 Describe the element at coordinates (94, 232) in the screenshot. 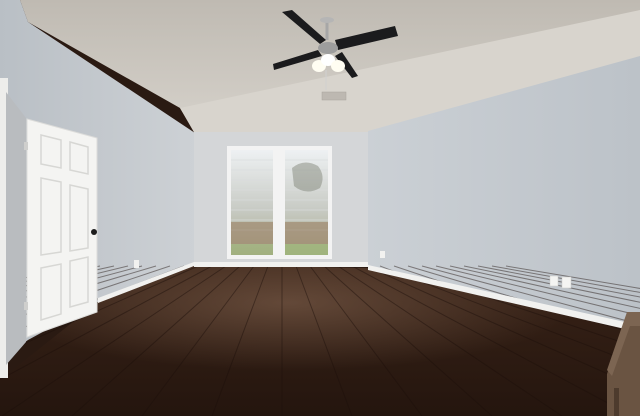

I see `door-knob` at that location.